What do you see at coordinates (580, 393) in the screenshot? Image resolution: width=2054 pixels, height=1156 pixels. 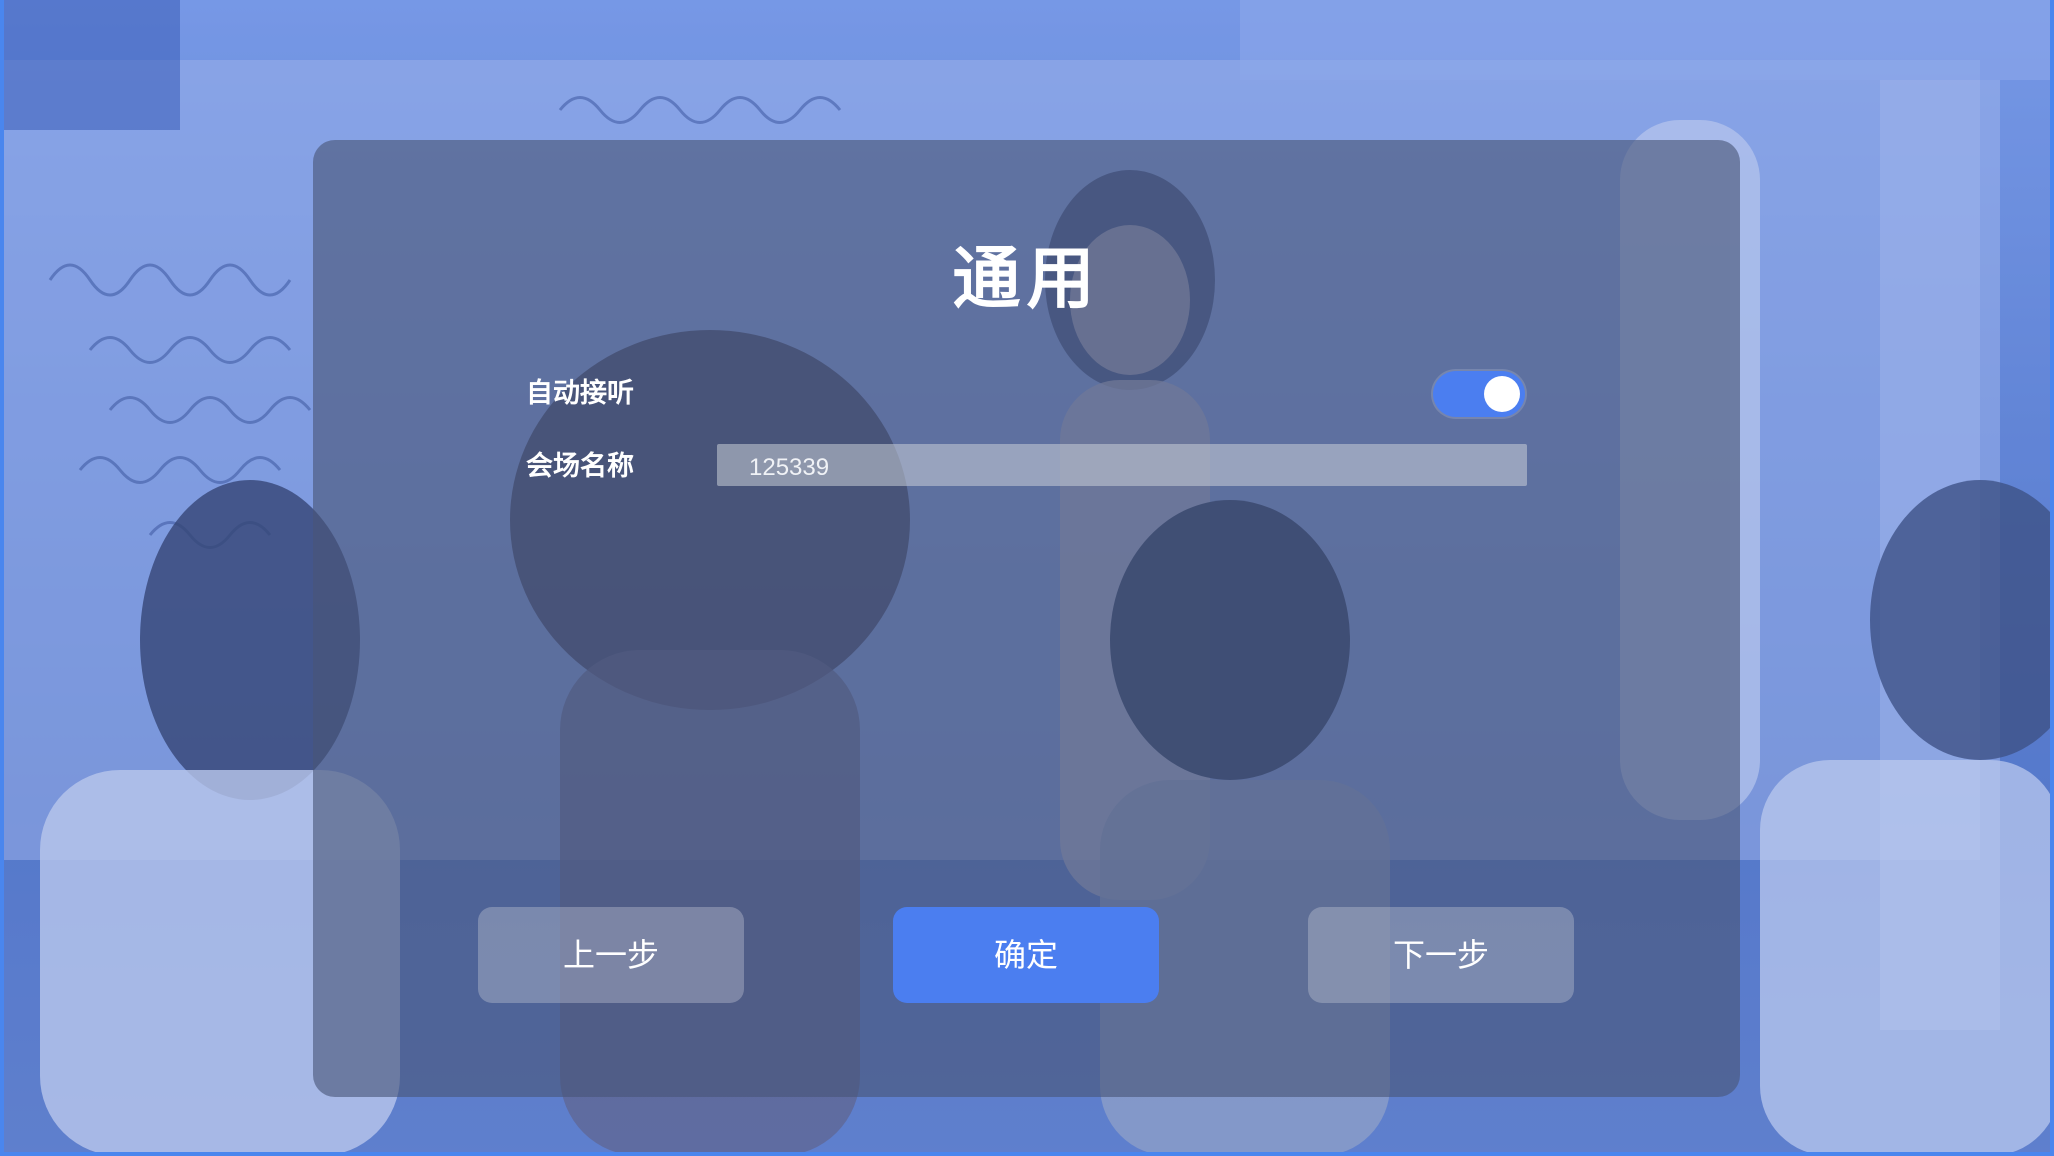 I see `auto-answer-label: 自动接听` at bounding box center [580, 393].